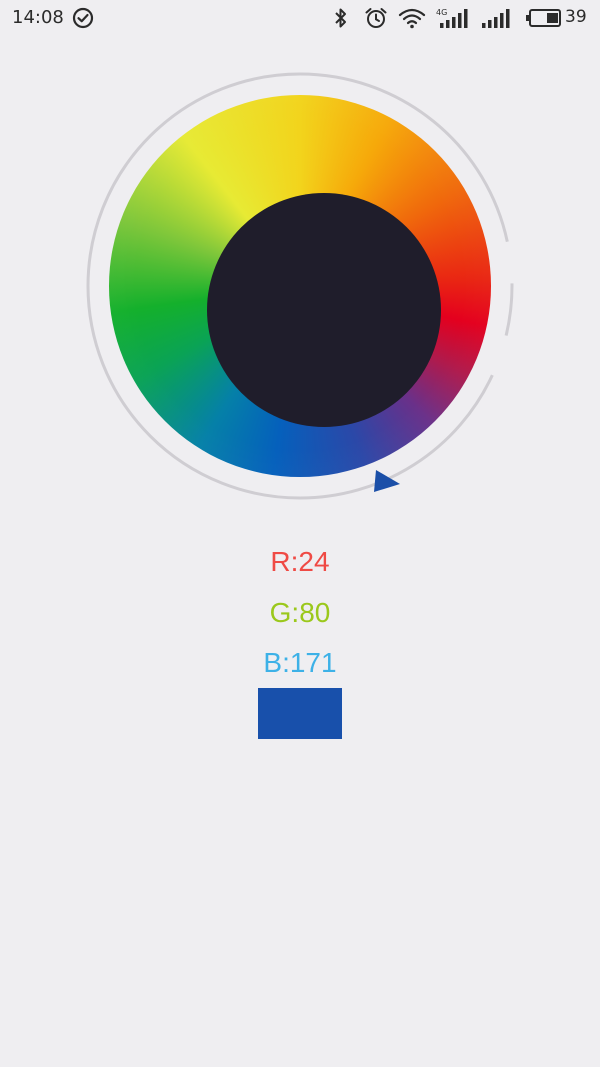 This screenshot has width=600, height=1067. What do you see at coordinates (83, 18) in the screenshot?
I see `check-circle-icon` at bounding box center [83, 18].